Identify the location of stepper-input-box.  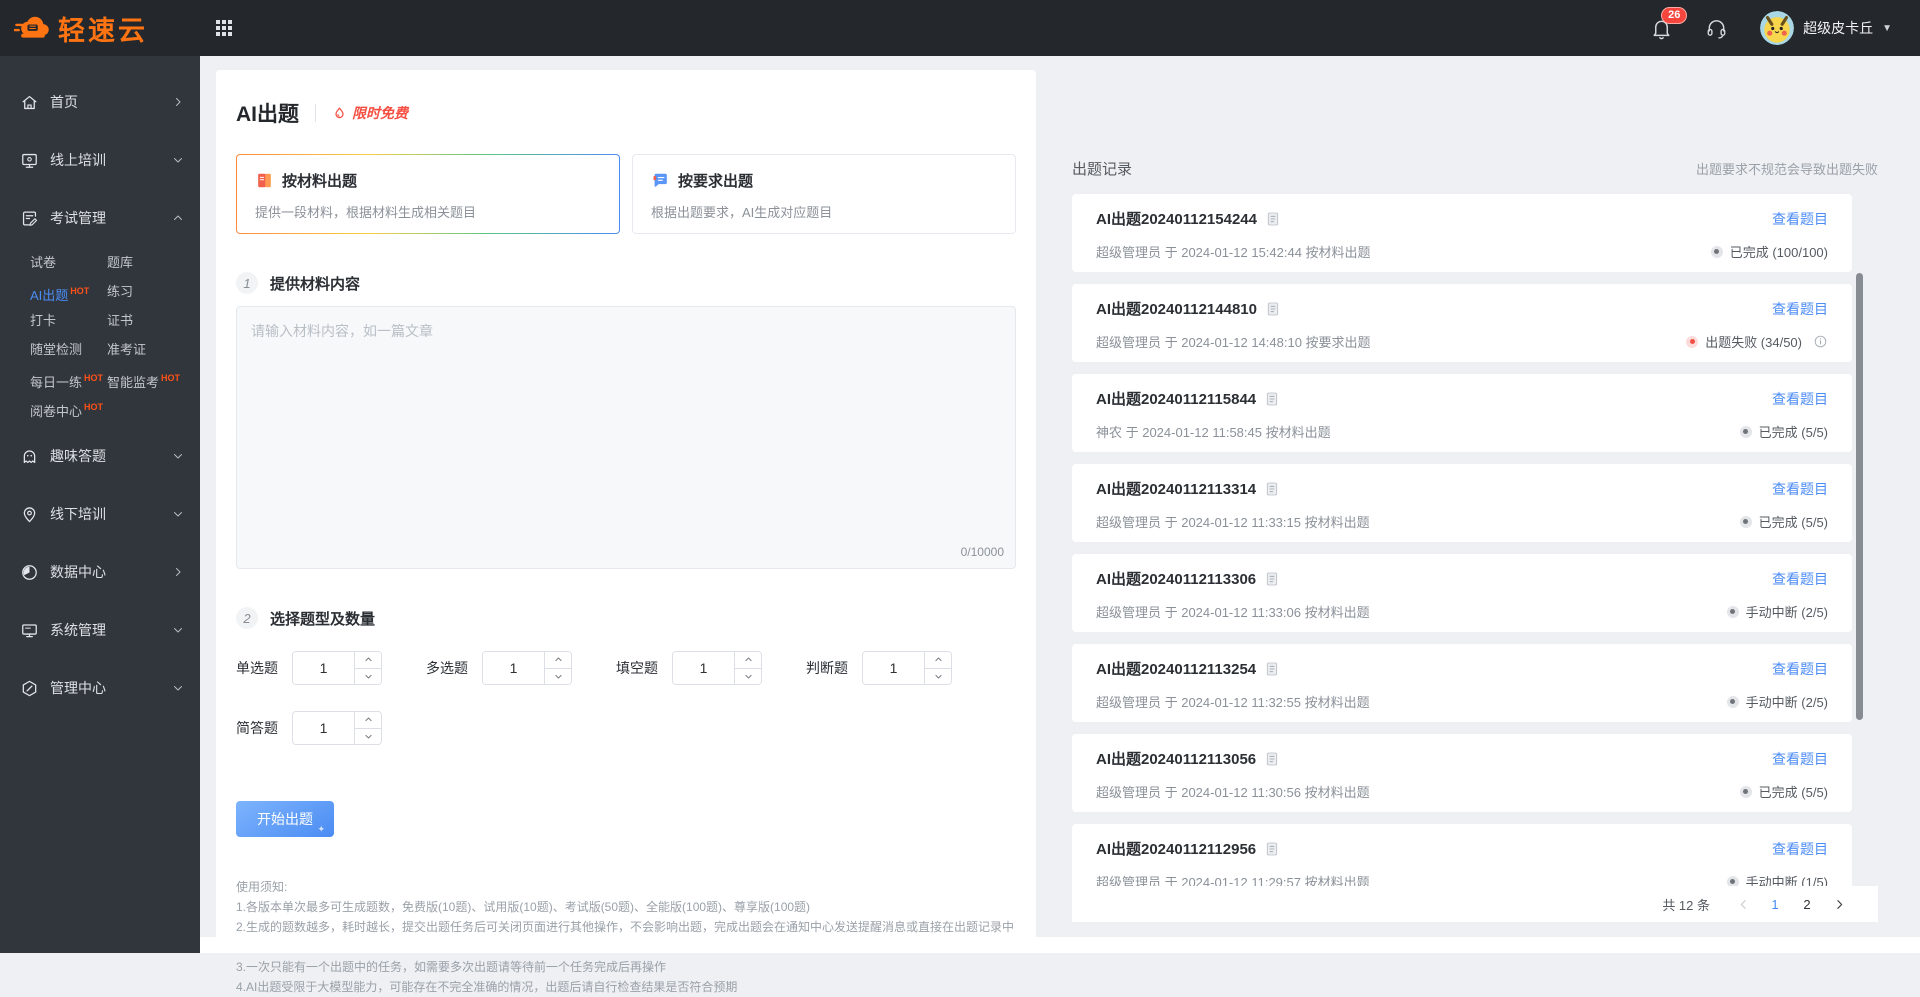
(337, 668).